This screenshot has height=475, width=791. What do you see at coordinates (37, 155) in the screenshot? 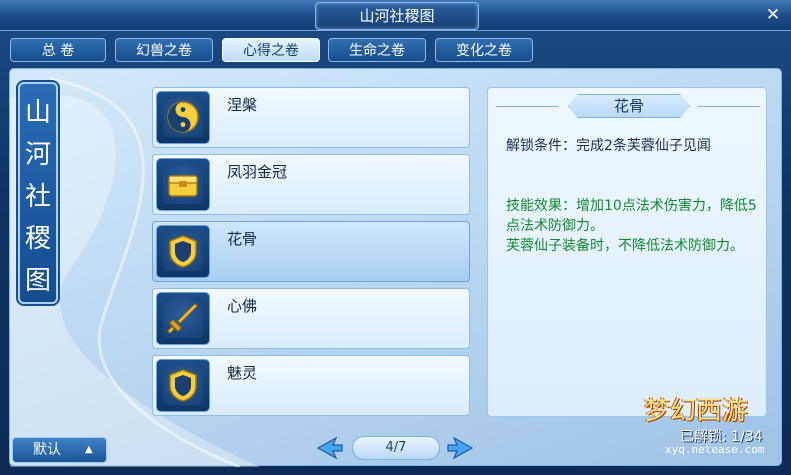
I see `banner-char: 河` at bounding box center [37, 155].